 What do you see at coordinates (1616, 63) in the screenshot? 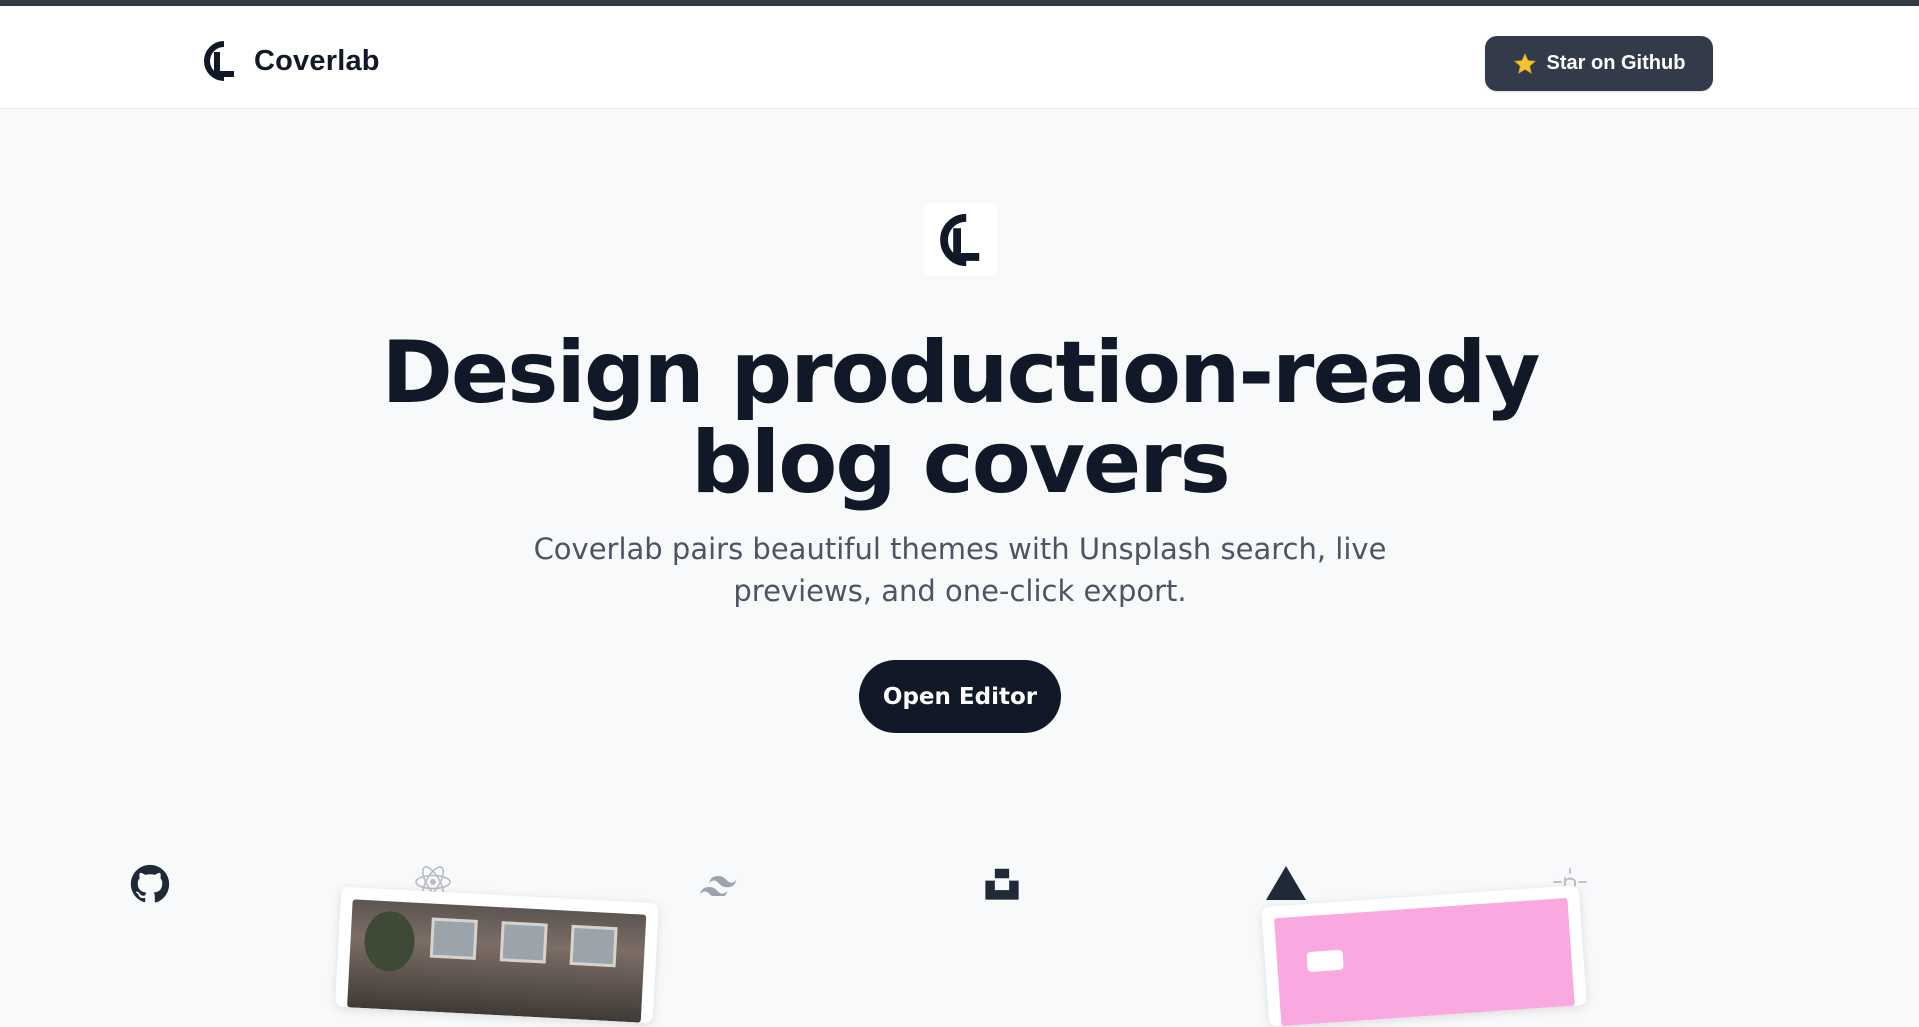
I see `star-button-label: Star on Github` at bounding box center [1616, 63].